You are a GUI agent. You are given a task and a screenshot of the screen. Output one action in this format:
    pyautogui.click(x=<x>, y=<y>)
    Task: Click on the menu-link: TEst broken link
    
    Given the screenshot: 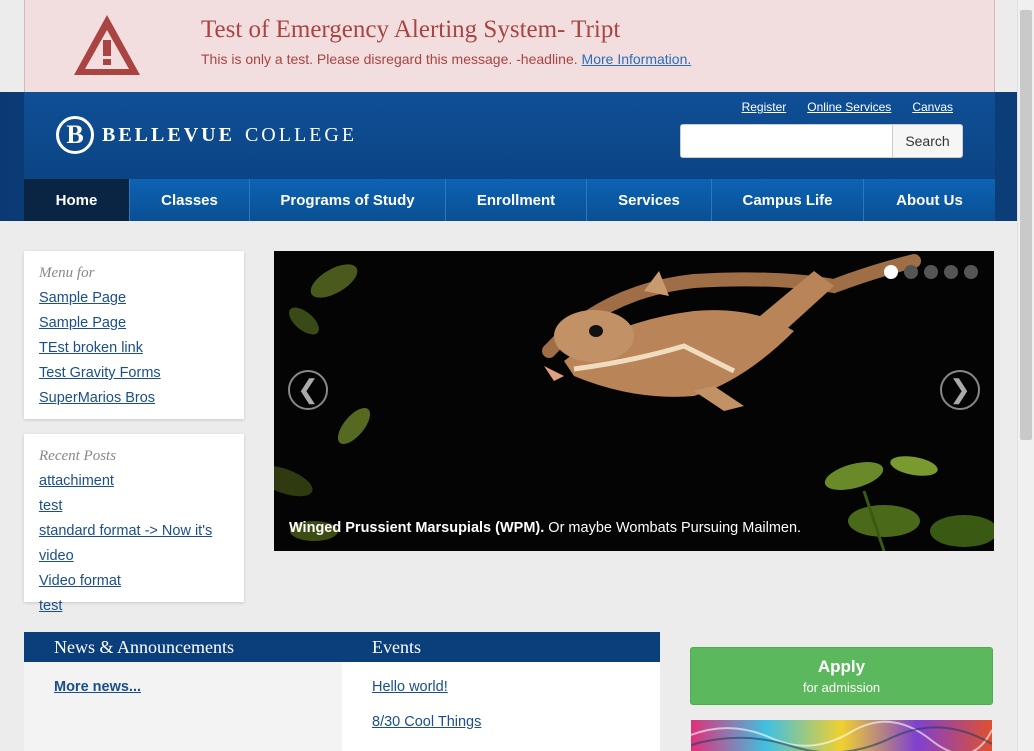 What is the action you would take?
    pyautogui.click(x=91, y=348)
    